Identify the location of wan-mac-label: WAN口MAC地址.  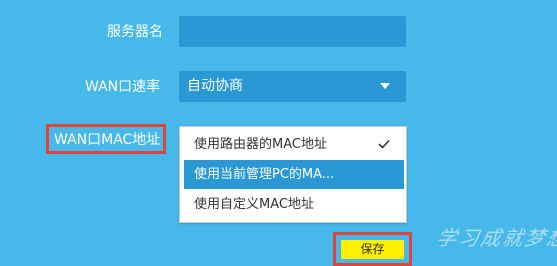
(107, 140).